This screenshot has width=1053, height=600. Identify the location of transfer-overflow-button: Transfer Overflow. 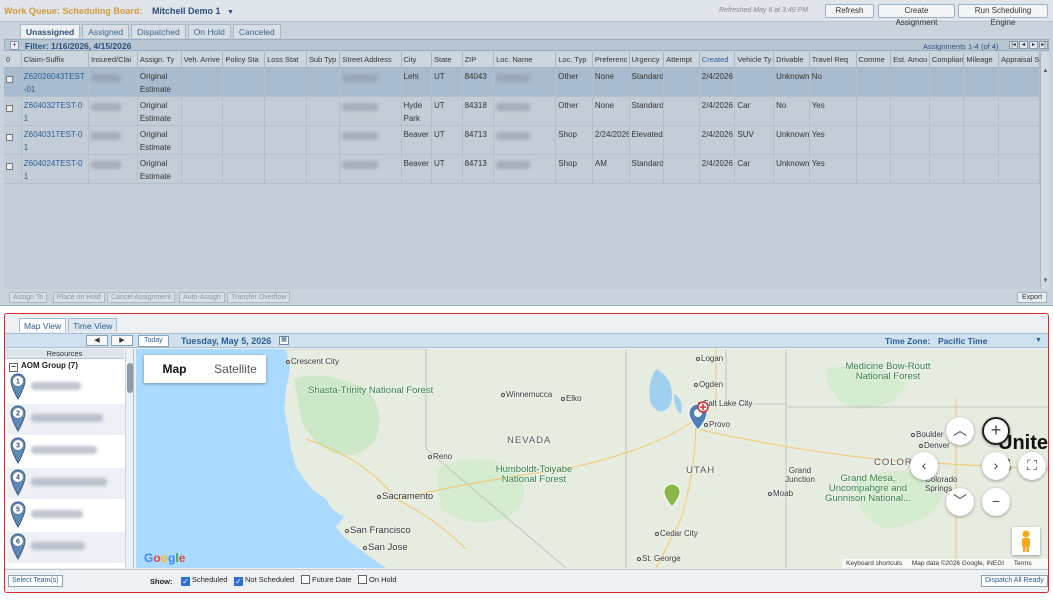
(259, 297).